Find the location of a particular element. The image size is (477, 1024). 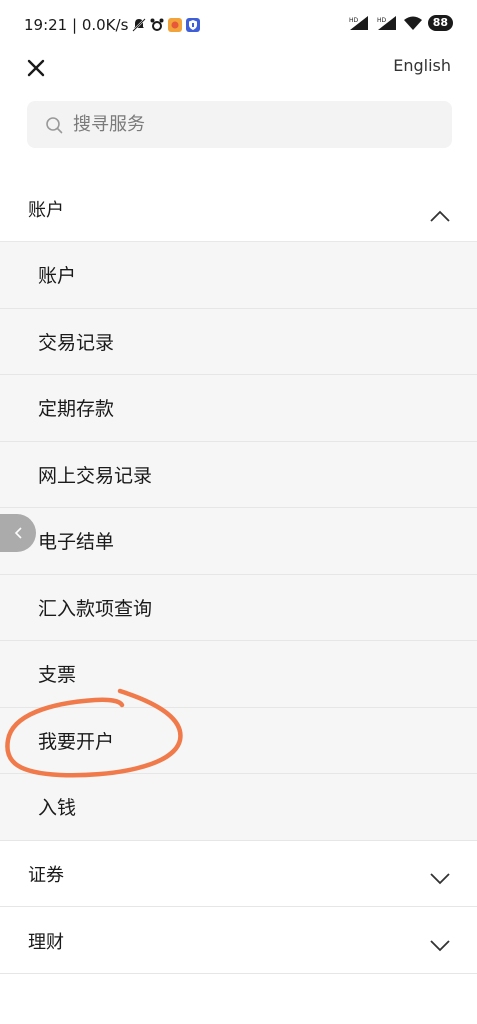

search-icon is located at coordinates (54, 124).